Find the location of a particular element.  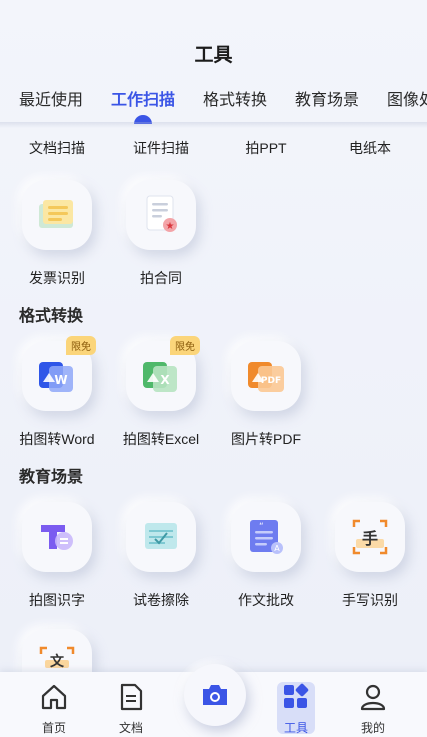

tool-label: 拍图转Excel is located at coordinates (161, 439).